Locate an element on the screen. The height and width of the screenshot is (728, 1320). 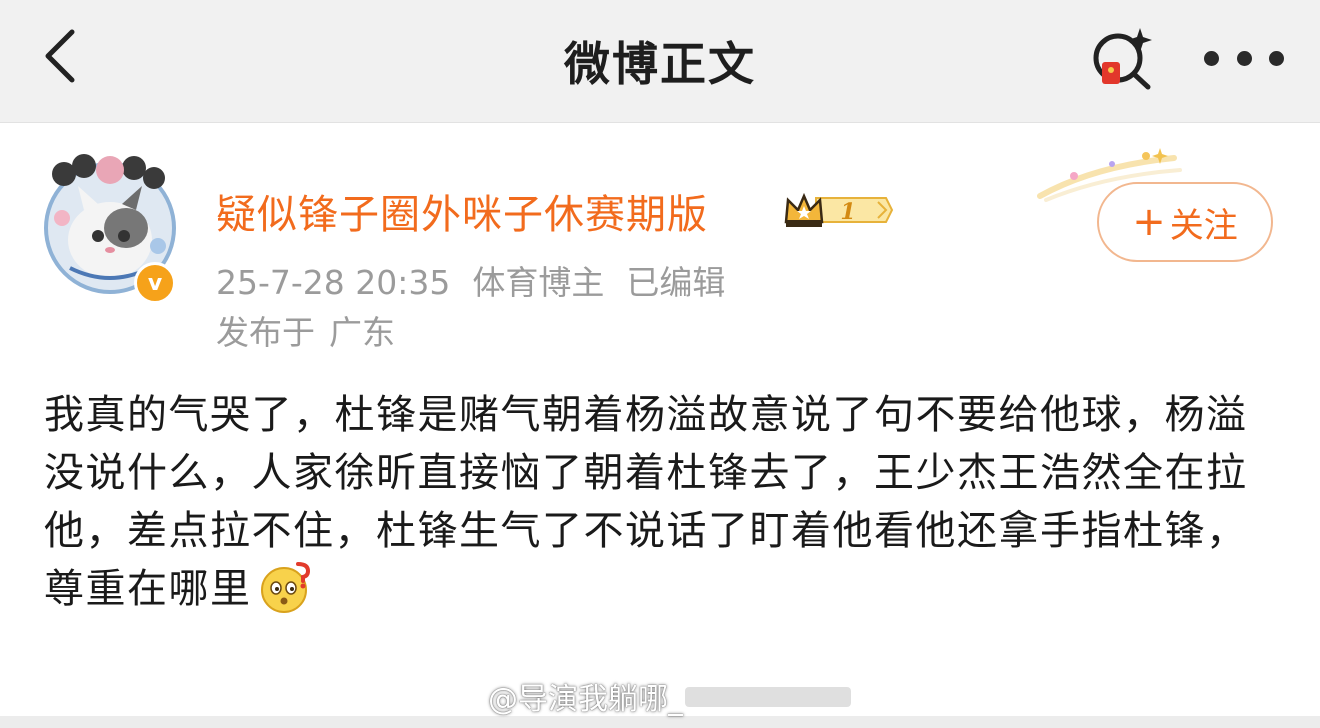
author-role: 体育博主 is located at coordinates (538, 282).